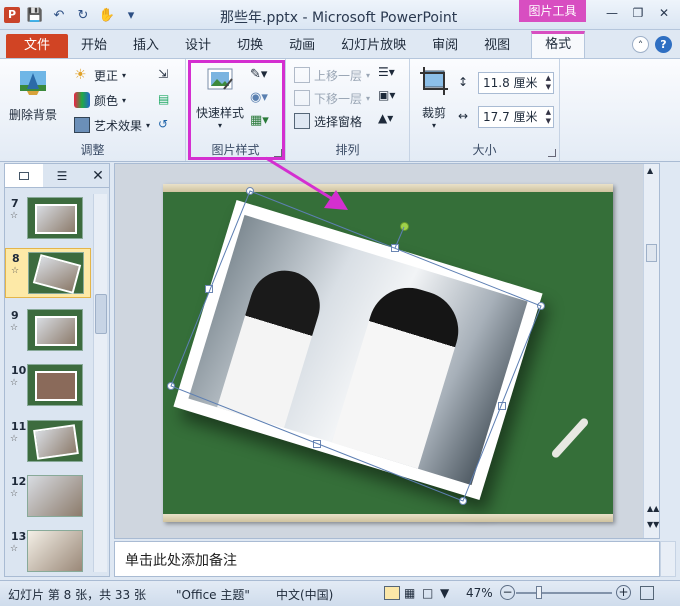 Image resolution: width=680 pixels, height=606 pixels. I want to click on tab-review: 审阅, so click(445, 46).